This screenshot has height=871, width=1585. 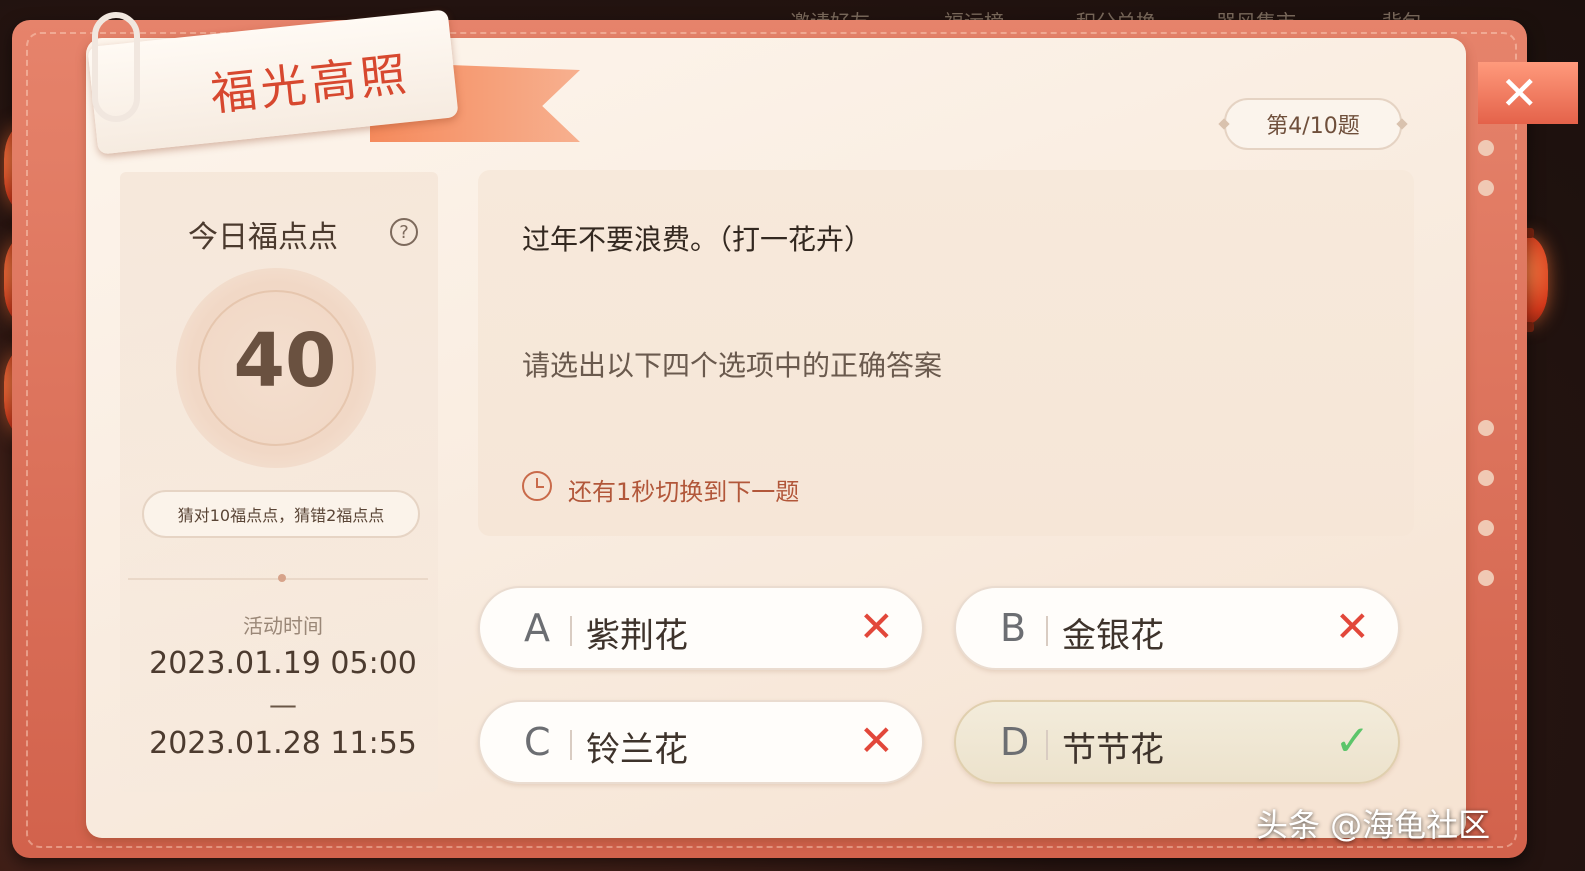 What do you see at coordinates (684, 492) in the screenshot?
I see `countdown-text: 还有1秒切换到下一题` at bounding box center [684, 492].